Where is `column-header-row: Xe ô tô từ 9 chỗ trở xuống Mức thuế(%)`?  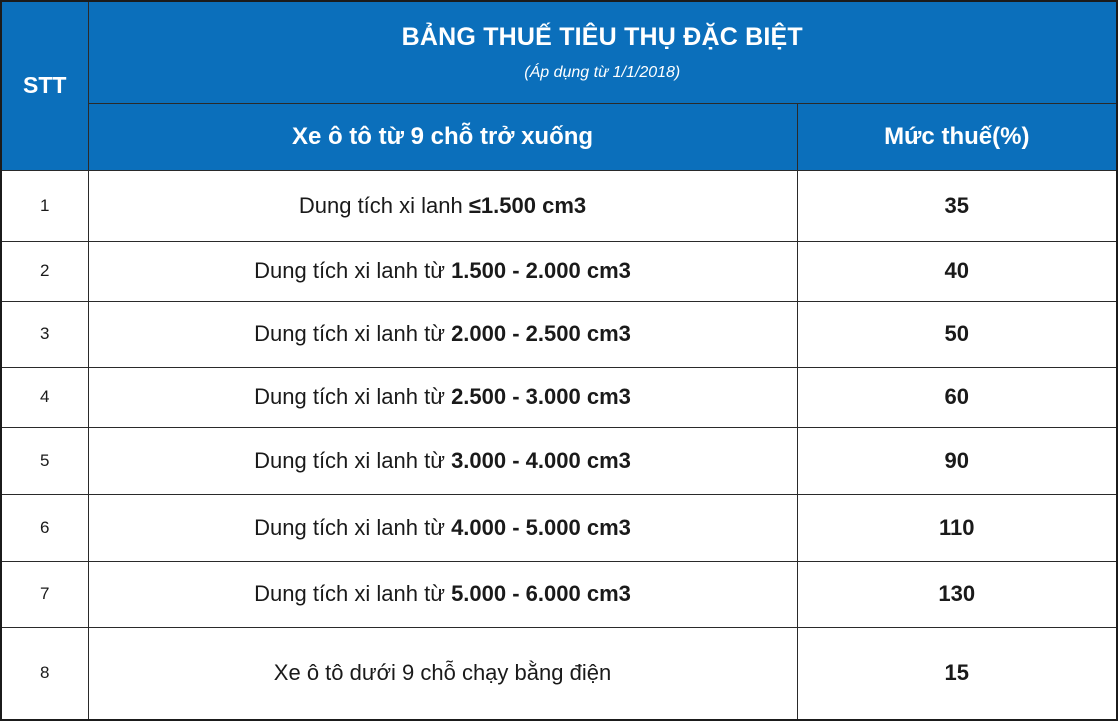 column-header-row: Xe ô tô từ 9 chỗ trở xuống Mức thuế(%) is located at coordinates (559, 136).